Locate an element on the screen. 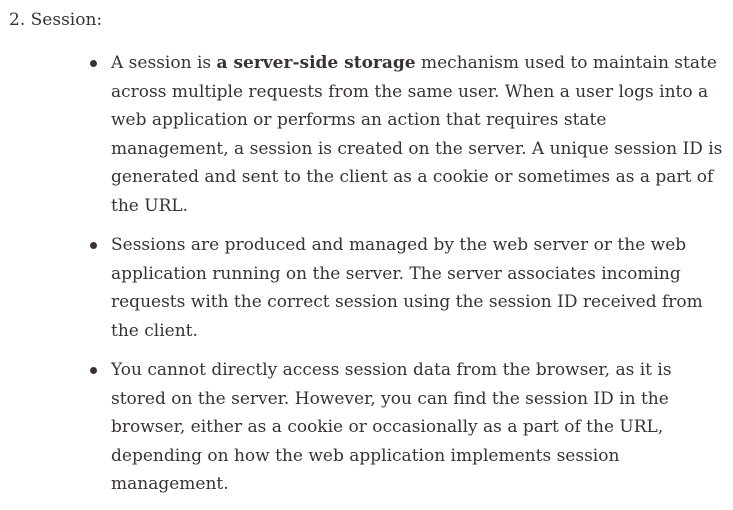  bullet-1-bold-phrase: a server-side storage is located at coordinates (316, 63).